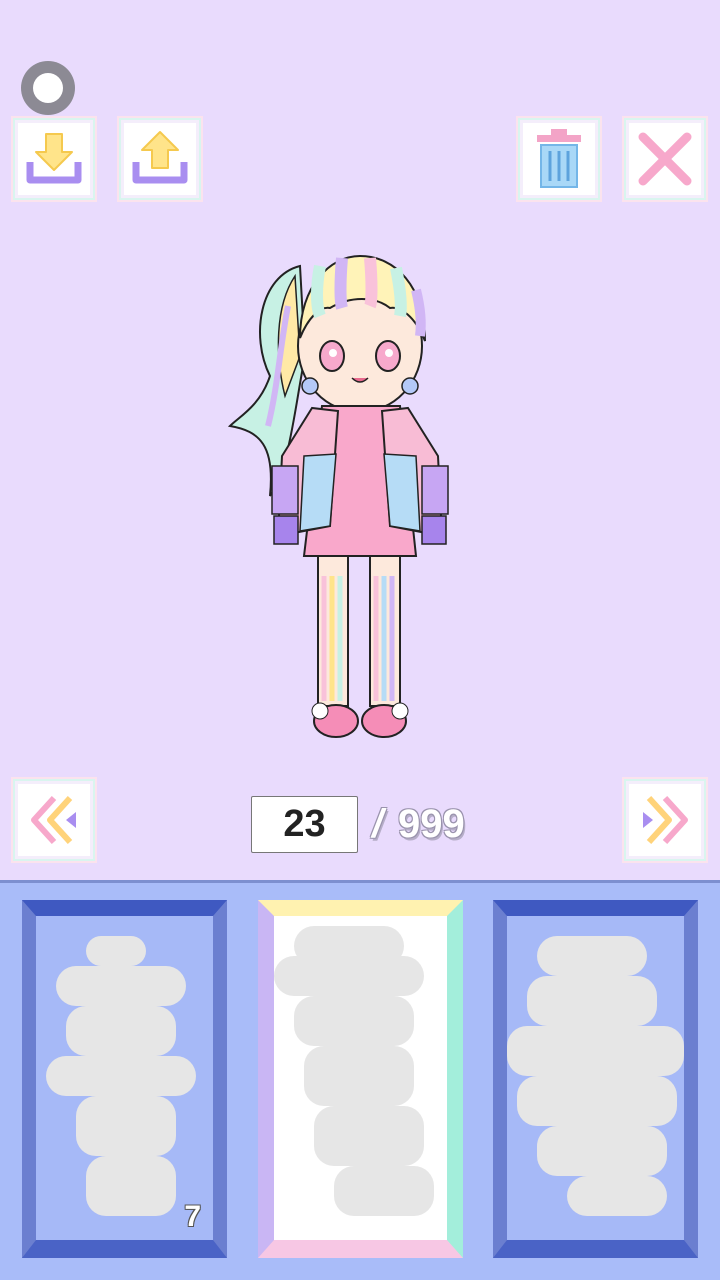  I want to click on trash-icon, so click(559, 159).